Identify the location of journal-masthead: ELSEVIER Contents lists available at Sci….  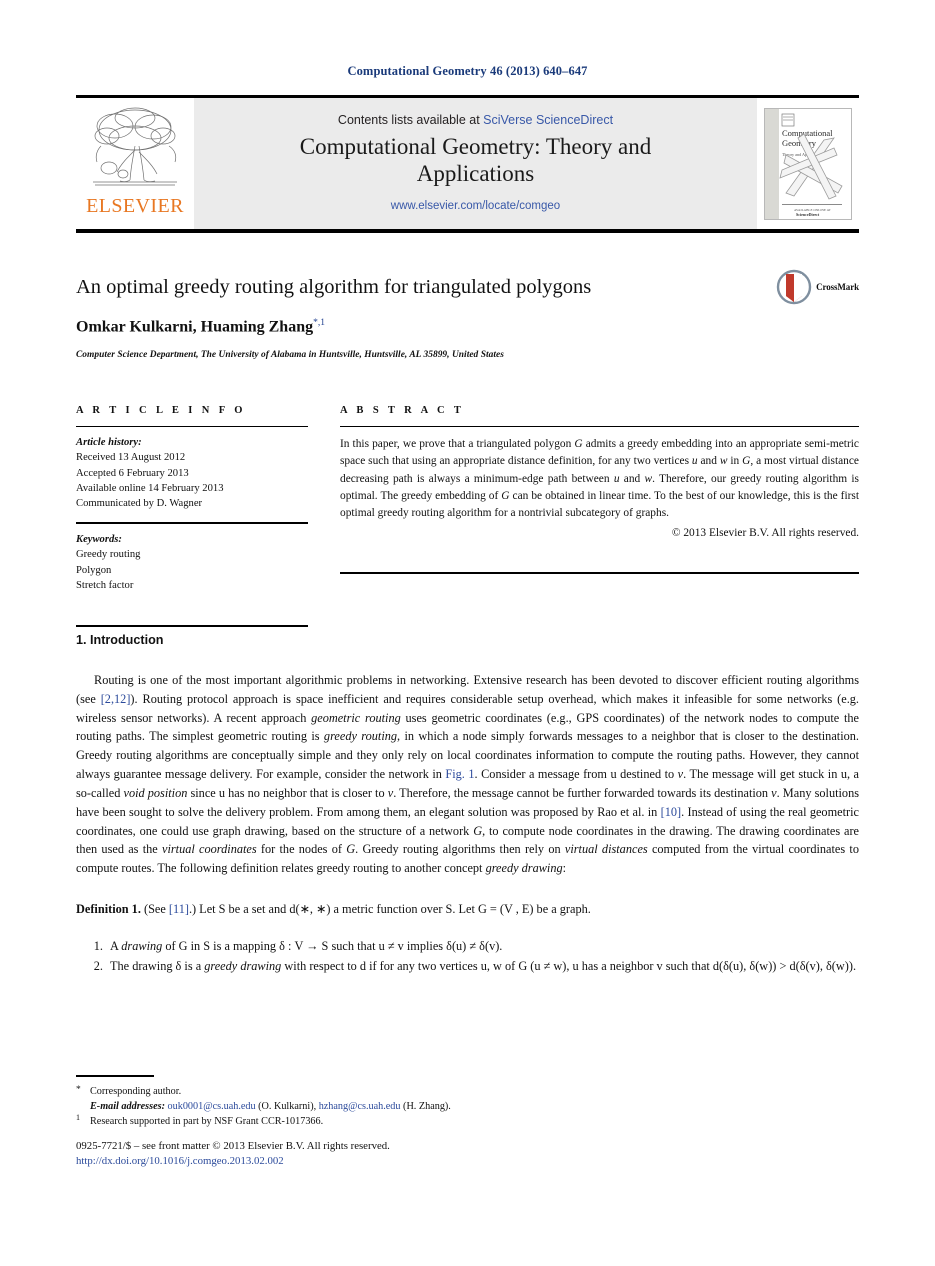
(467, 164).